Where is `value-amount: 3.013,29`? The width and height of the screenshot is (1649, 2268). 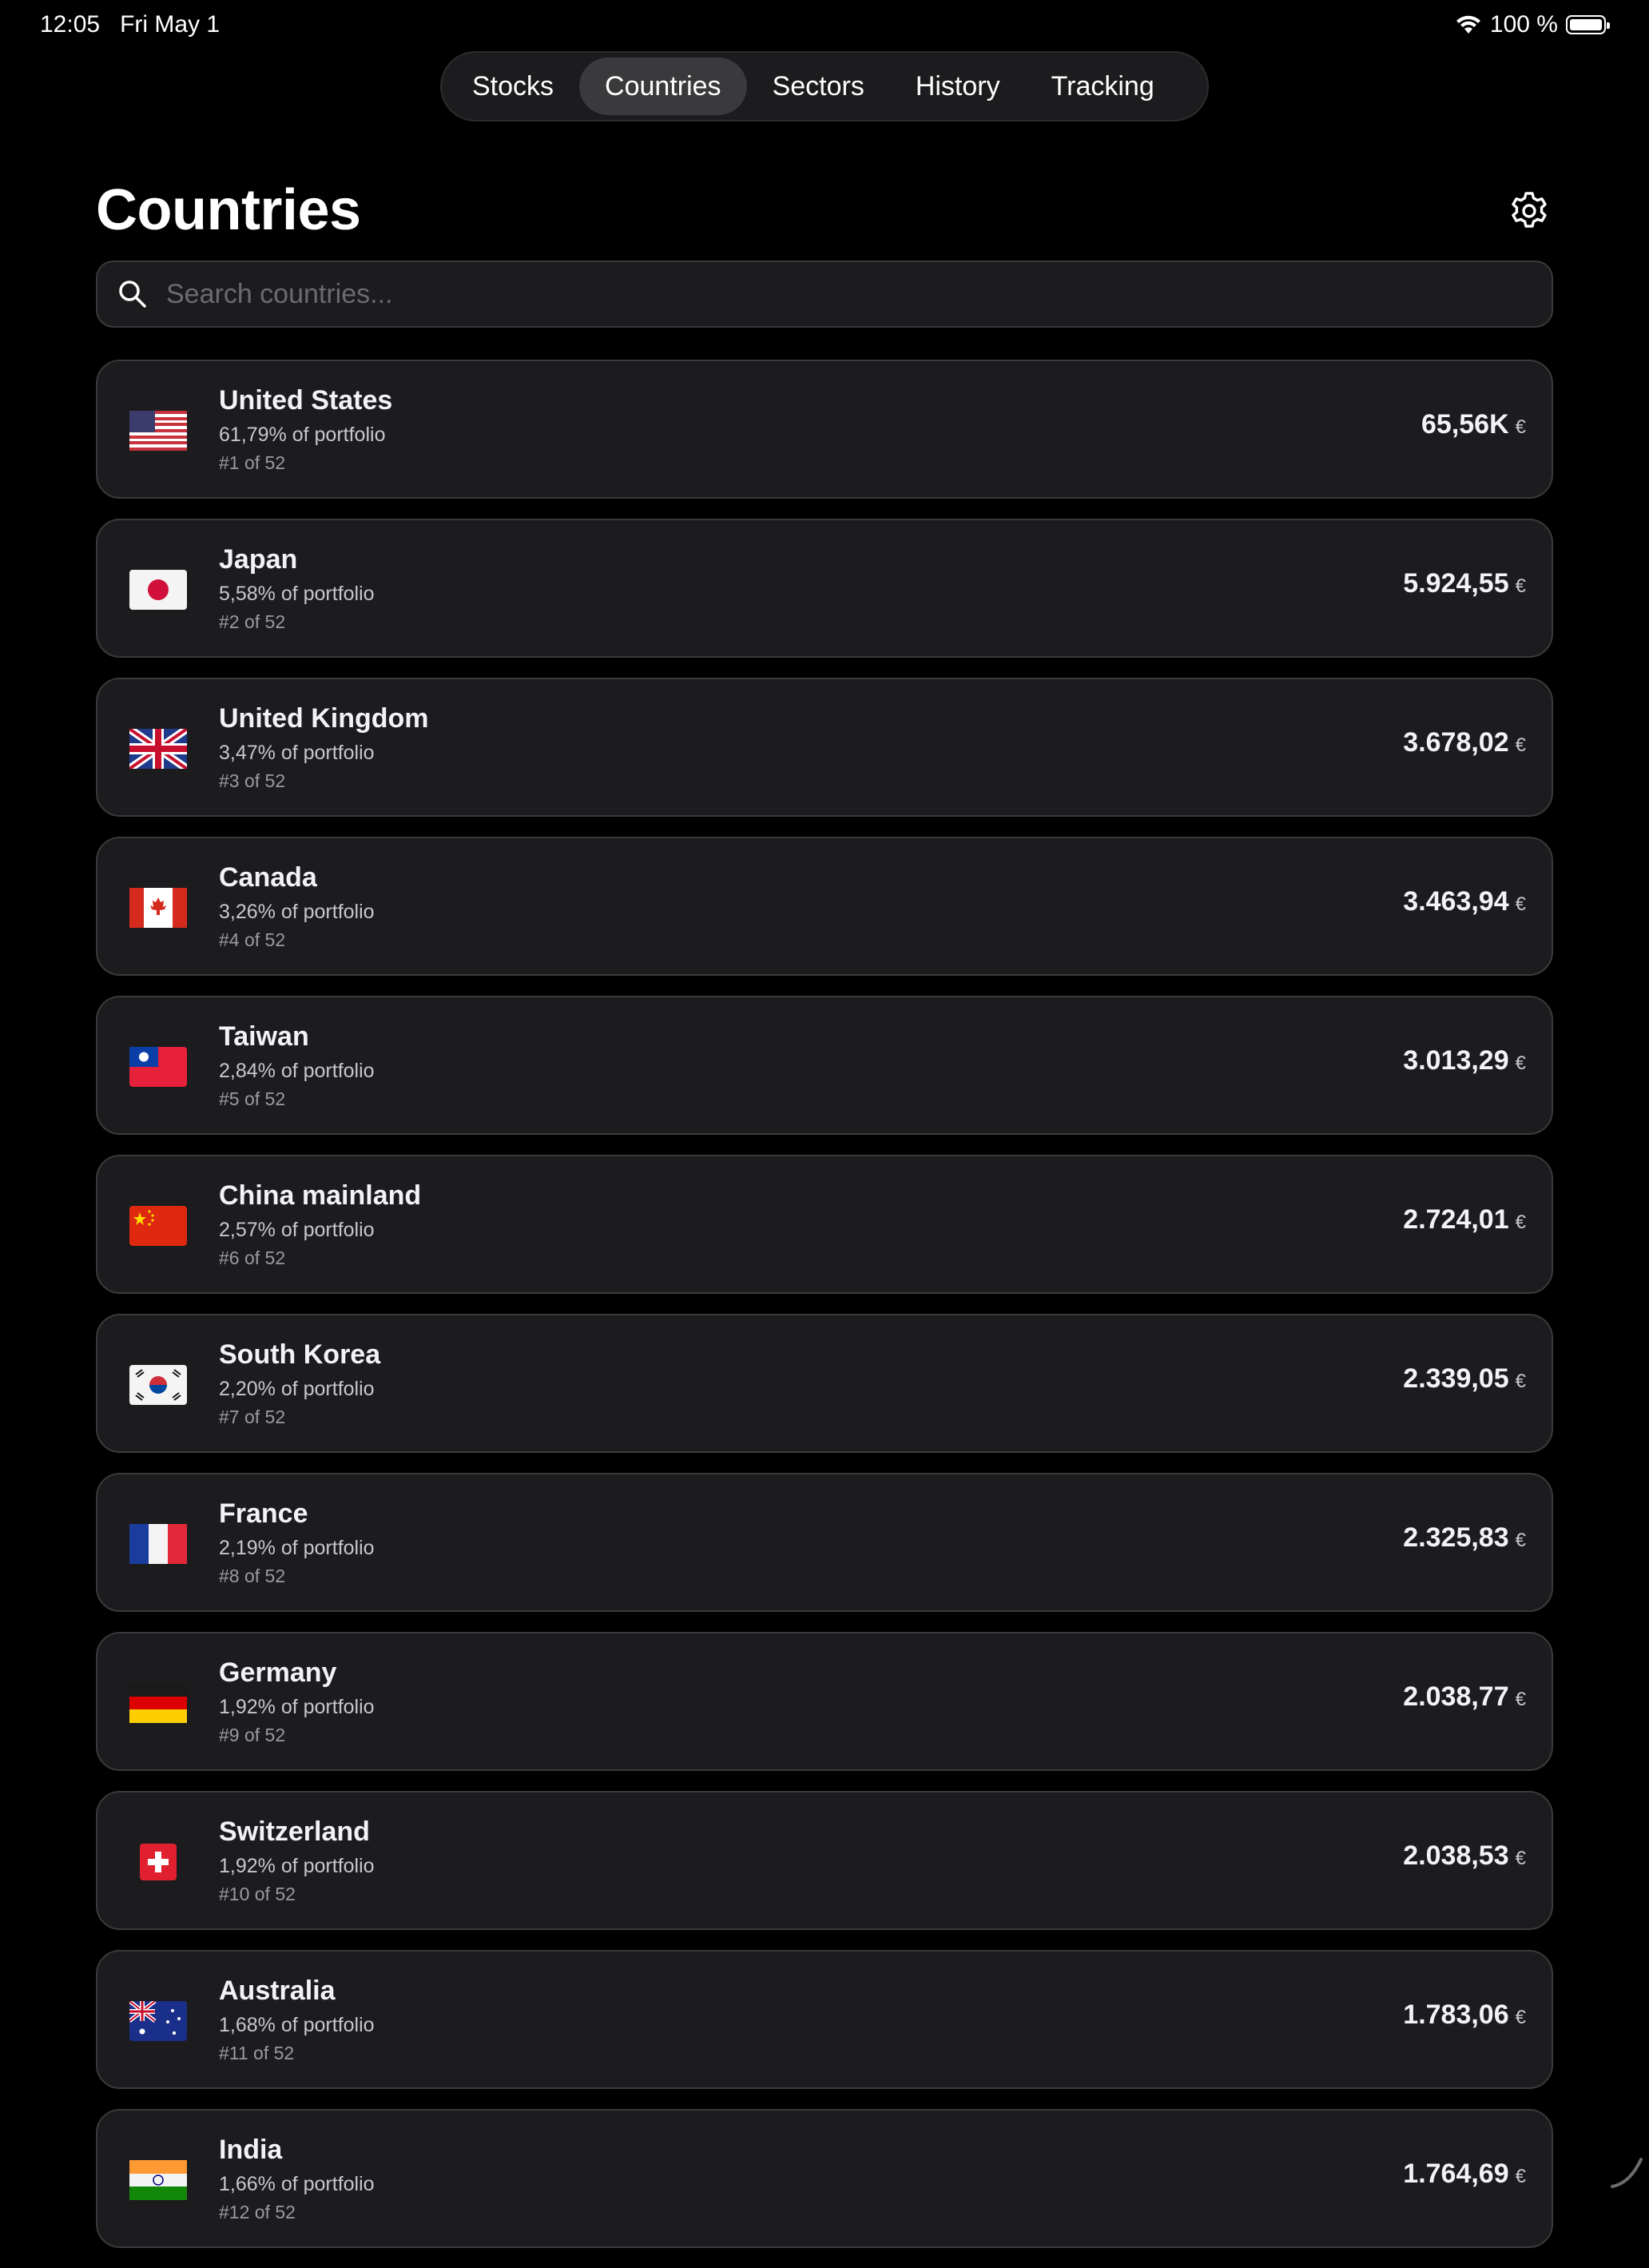
value-amount: 3.013,29 is located at coordinates (1456, 1060).